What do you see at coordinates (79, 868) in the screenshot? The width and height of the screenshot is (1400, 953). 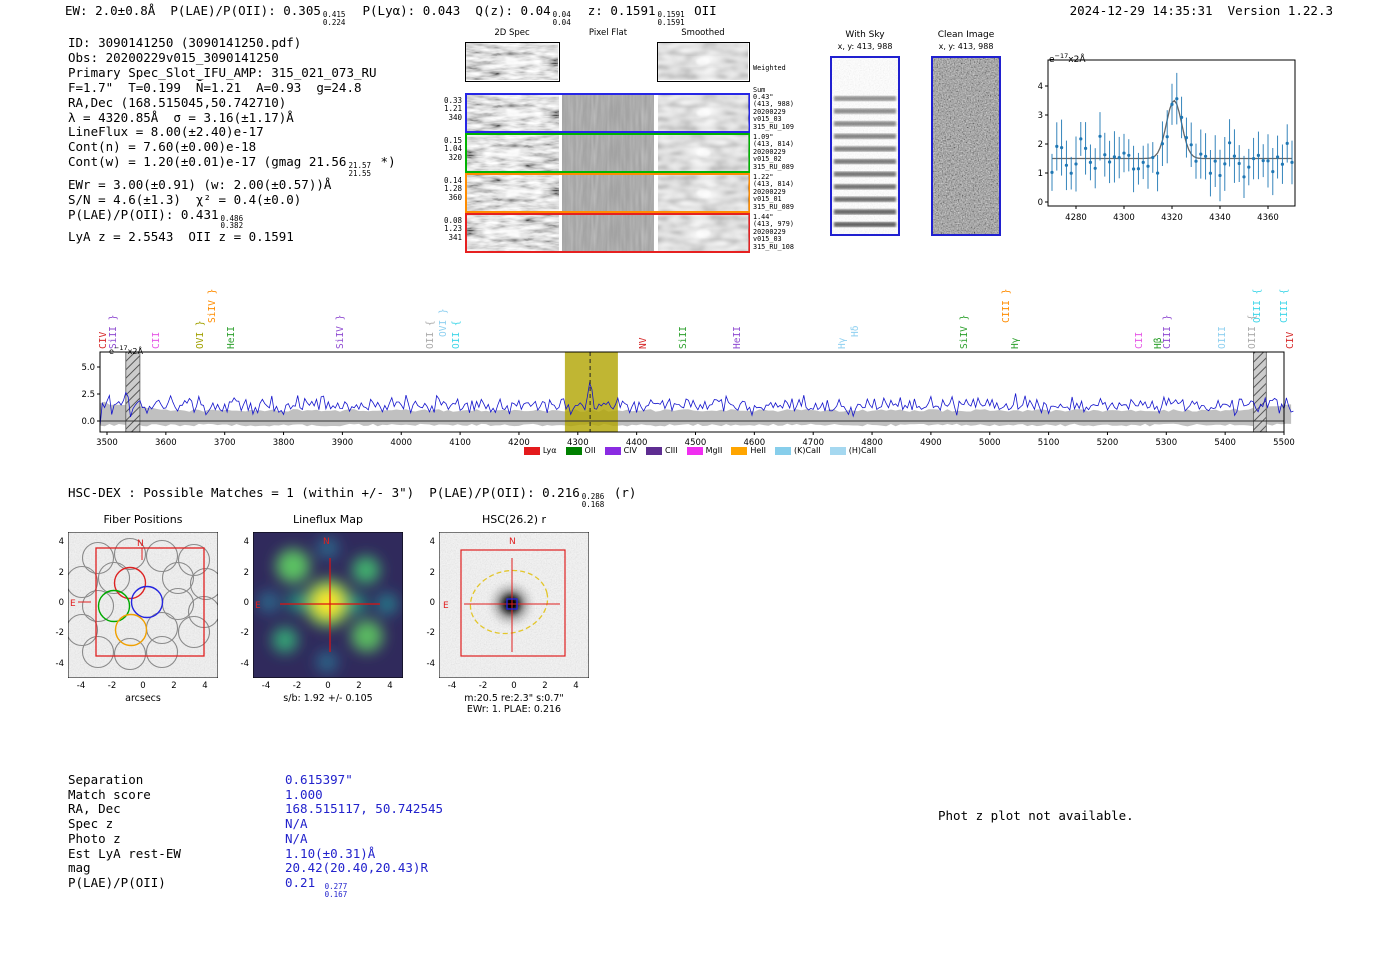 I see `match-field-label: mag` at bounding box center [79, 868].